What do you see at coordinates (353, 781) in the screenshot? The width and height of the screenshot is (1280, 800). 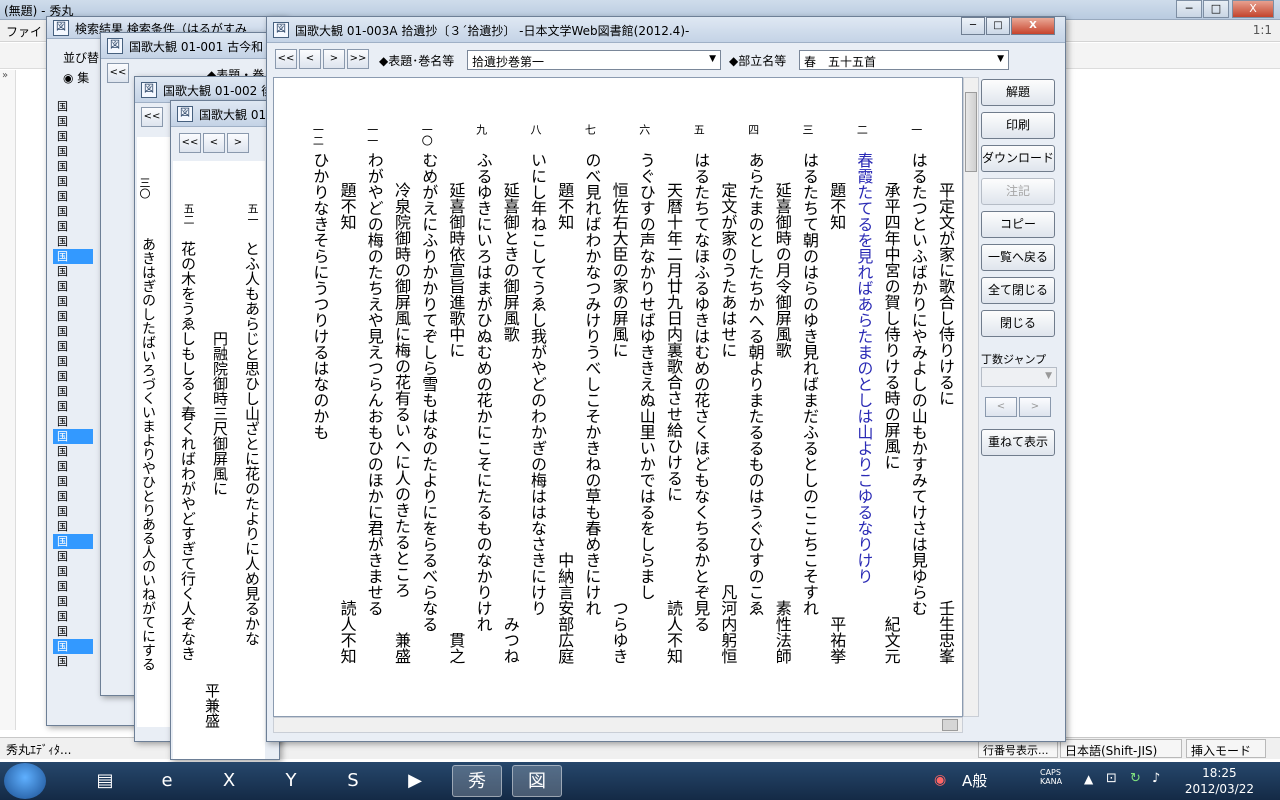 I see `taskbar-app-s-icon: S` at bounding box center [353, 781].